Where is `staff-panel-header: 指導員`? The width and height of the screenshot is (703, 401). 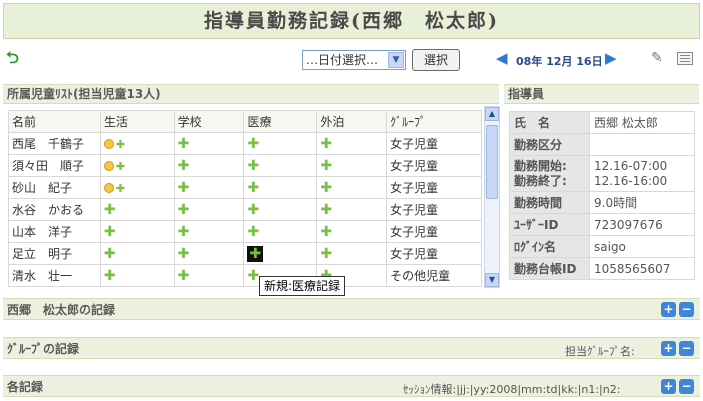 staff-panel-header: 指導員 is located at coordinates (601, 94).